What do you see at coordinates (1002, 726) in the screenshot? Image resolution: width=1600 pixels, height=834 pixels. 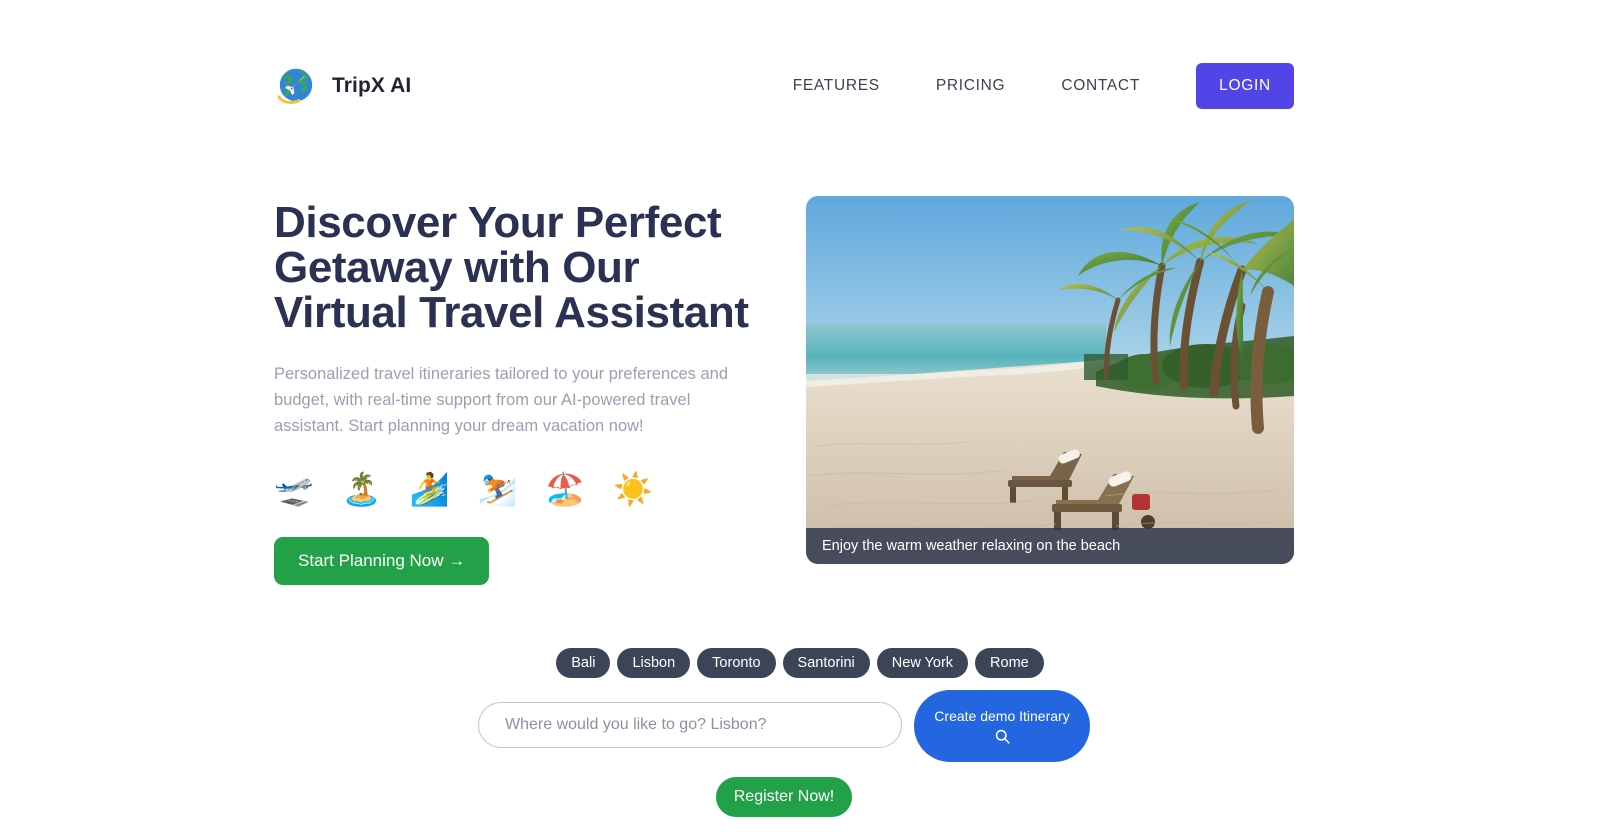 I see `create-demo-itinerary-button: Create demo Itinerary` at bounding box center [1002, 726].